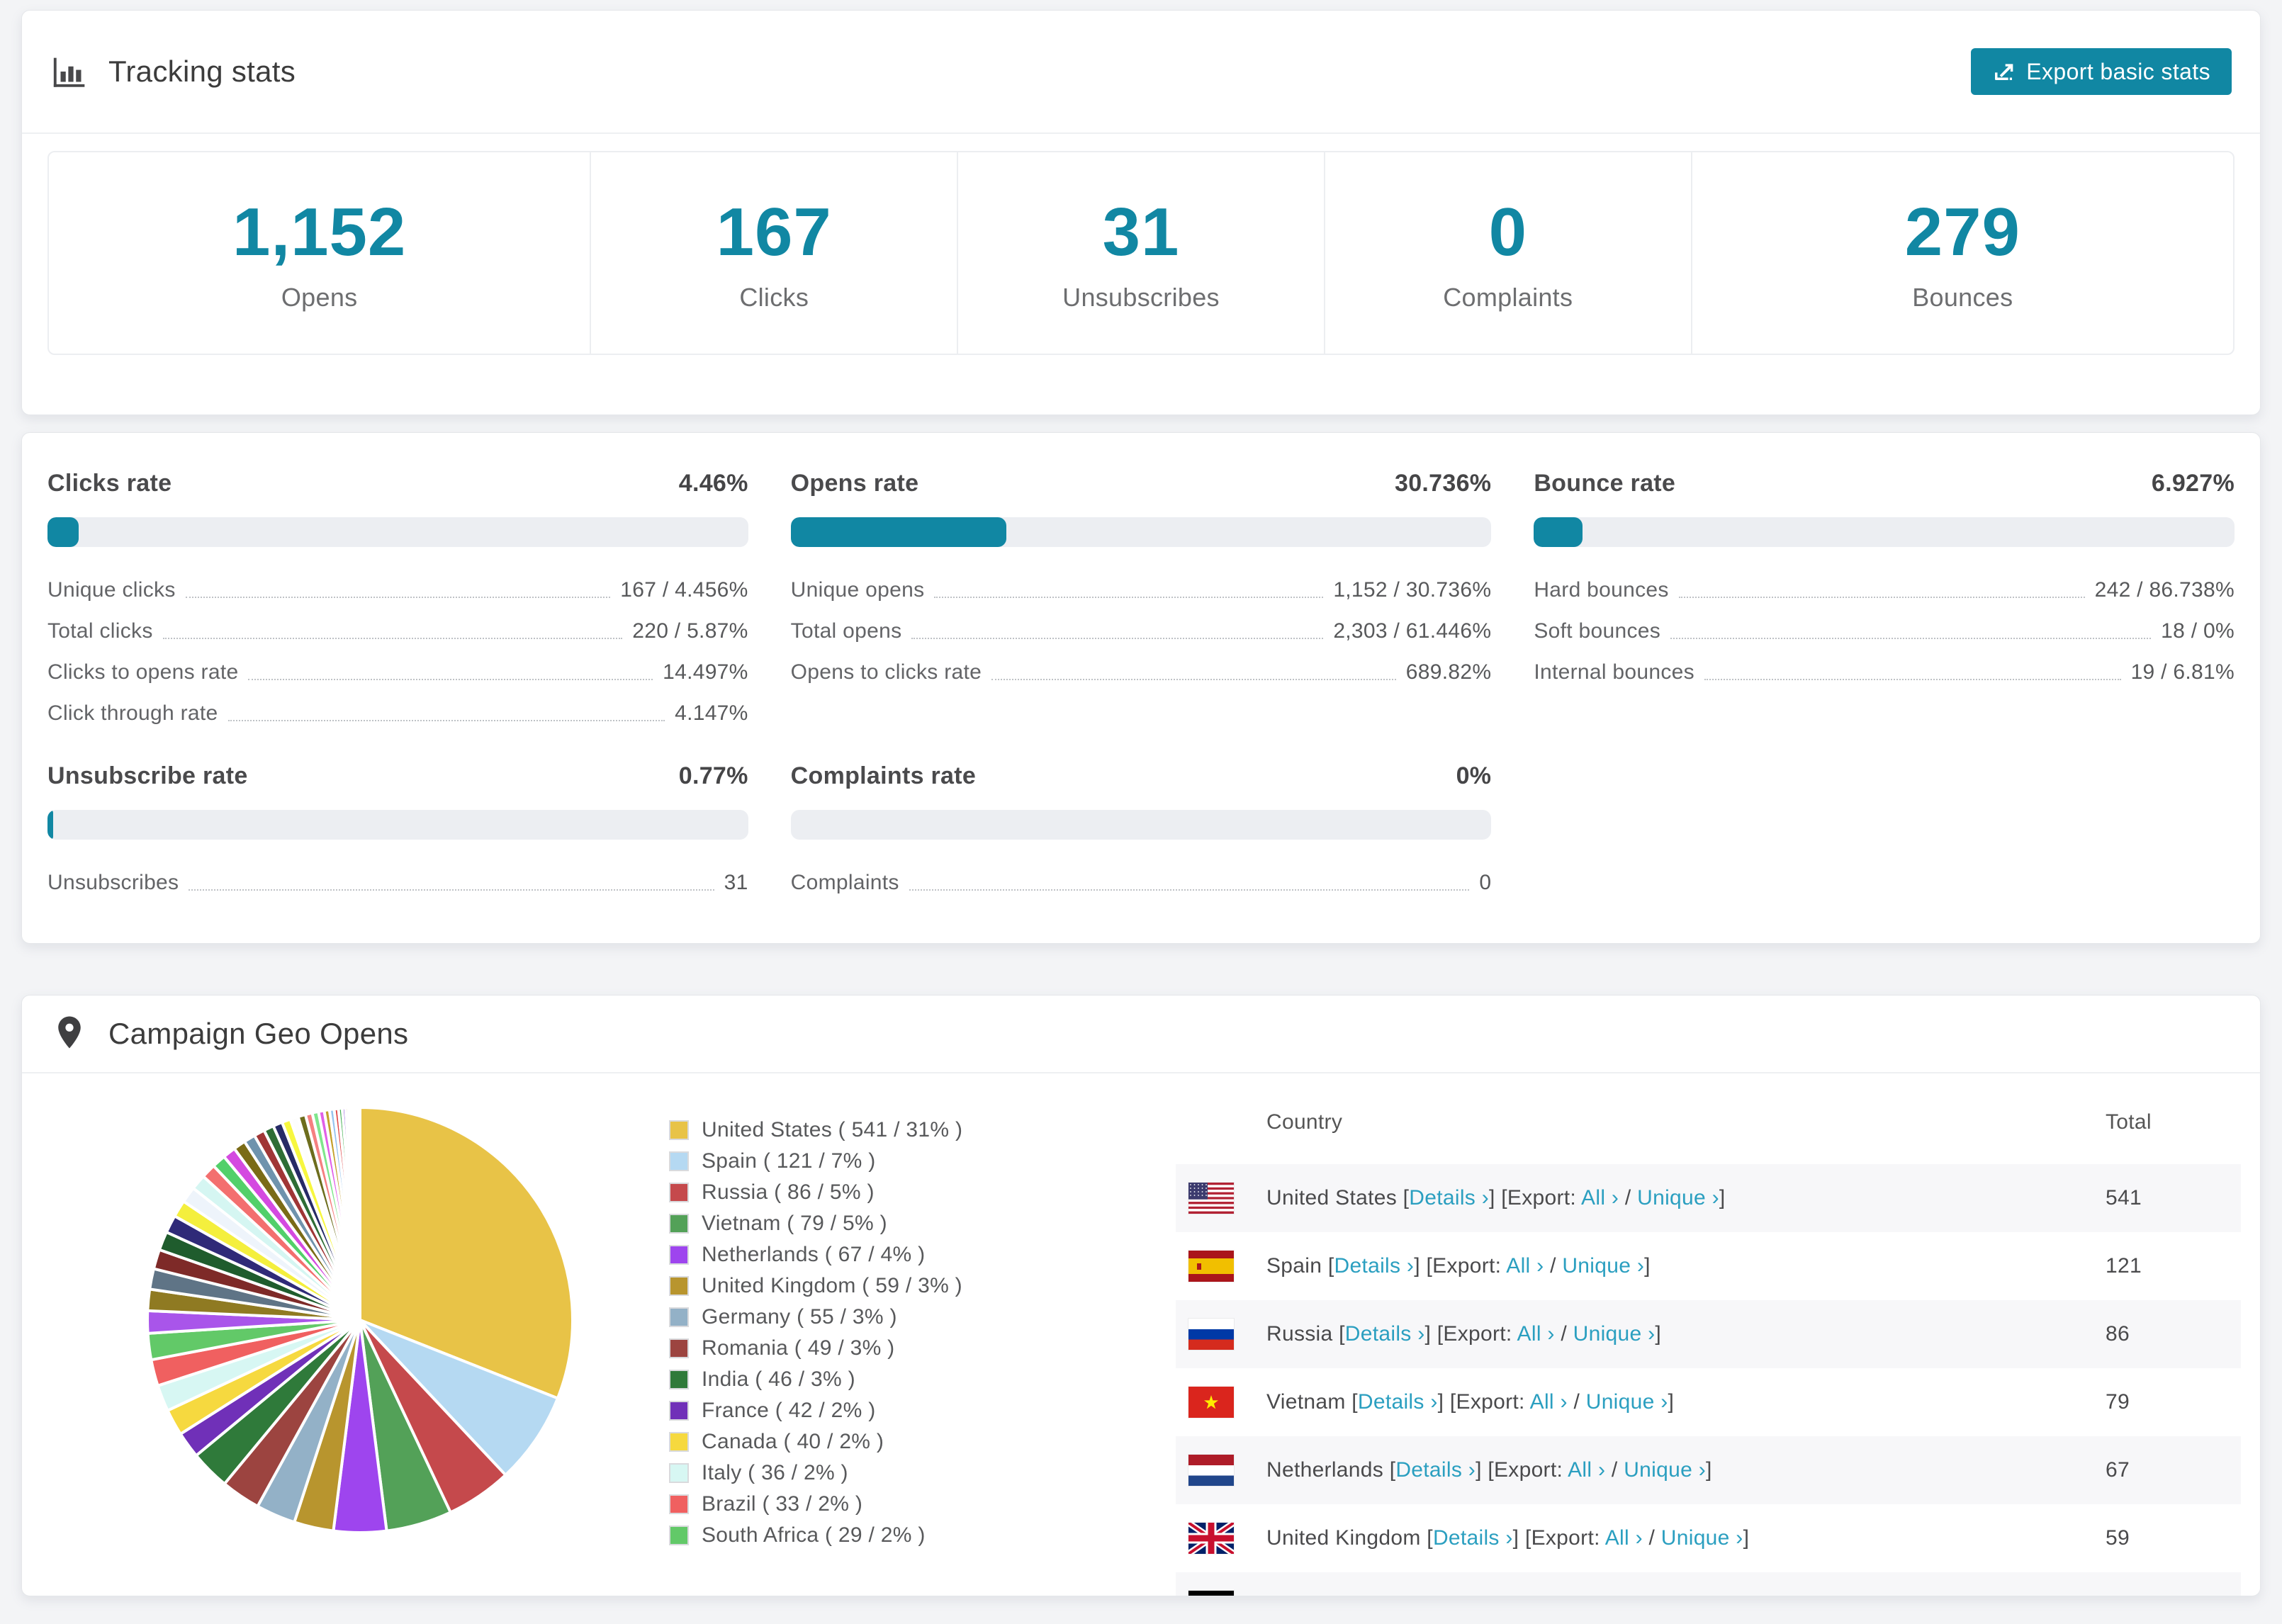  I want to click on details-link-united-states: Details ›, so click(1449, 1197).